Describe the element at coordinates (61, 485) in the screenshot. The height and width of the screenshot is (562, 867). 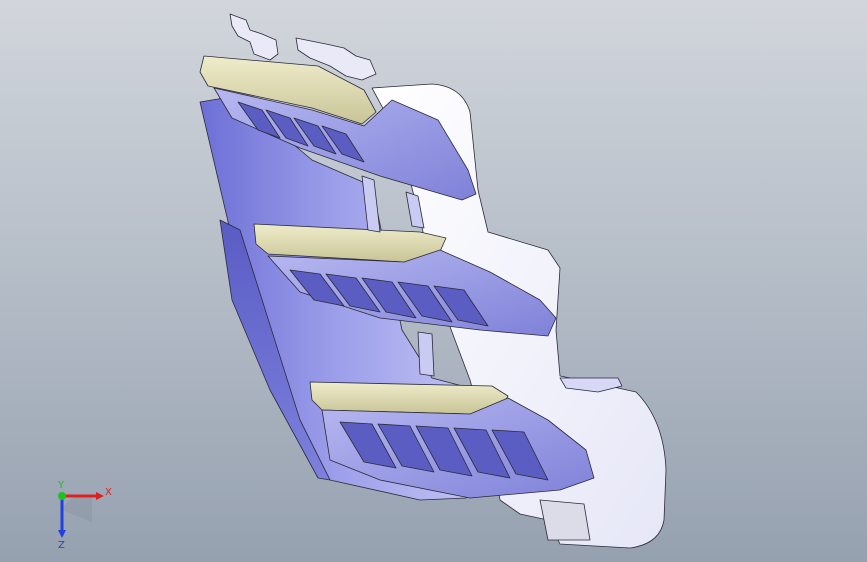
I see `y-axis-label: Y` at that location.